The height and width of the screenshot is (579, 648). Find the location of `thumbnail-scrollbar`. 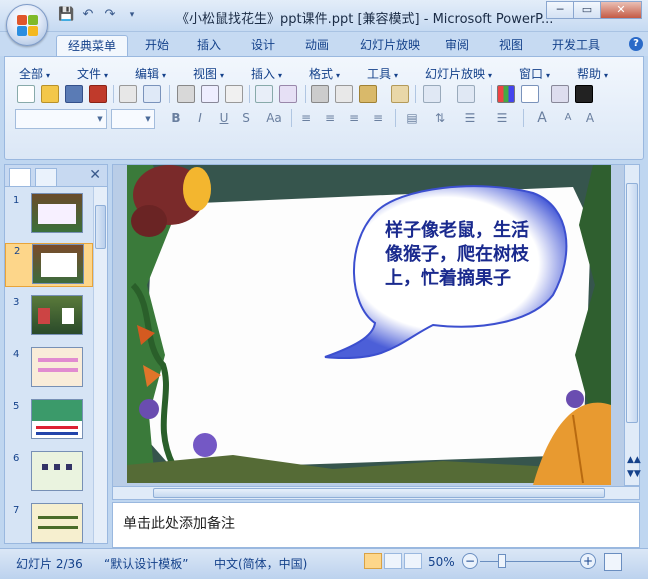

thumbnail-scrollbar is located at coordinates (100, 365).